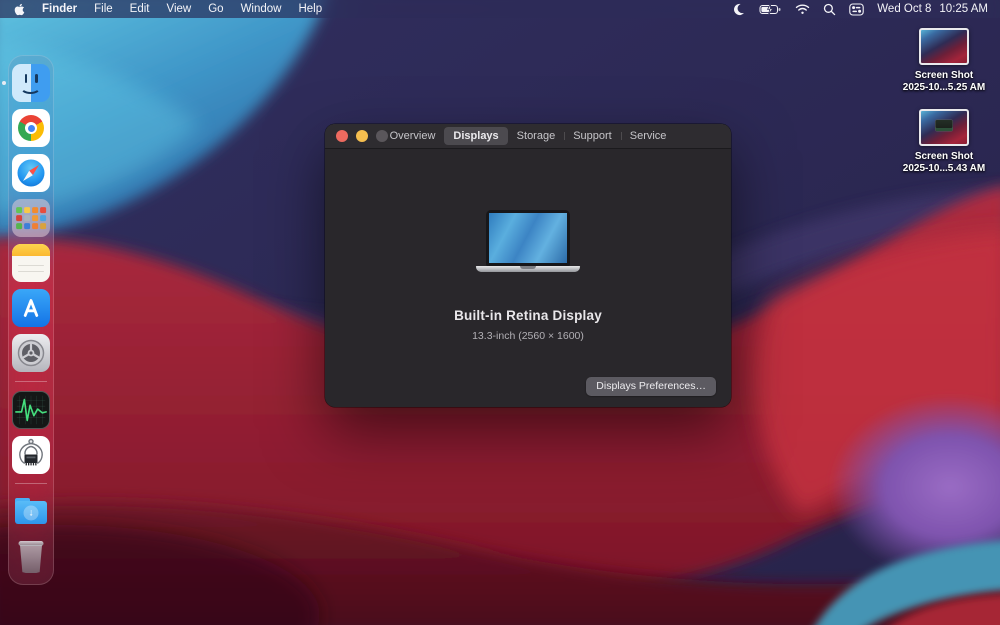  What do you see at coordinates (592, 136) in the screenshot?
I see `tab-support: Support` at bounding box center [592, 136].